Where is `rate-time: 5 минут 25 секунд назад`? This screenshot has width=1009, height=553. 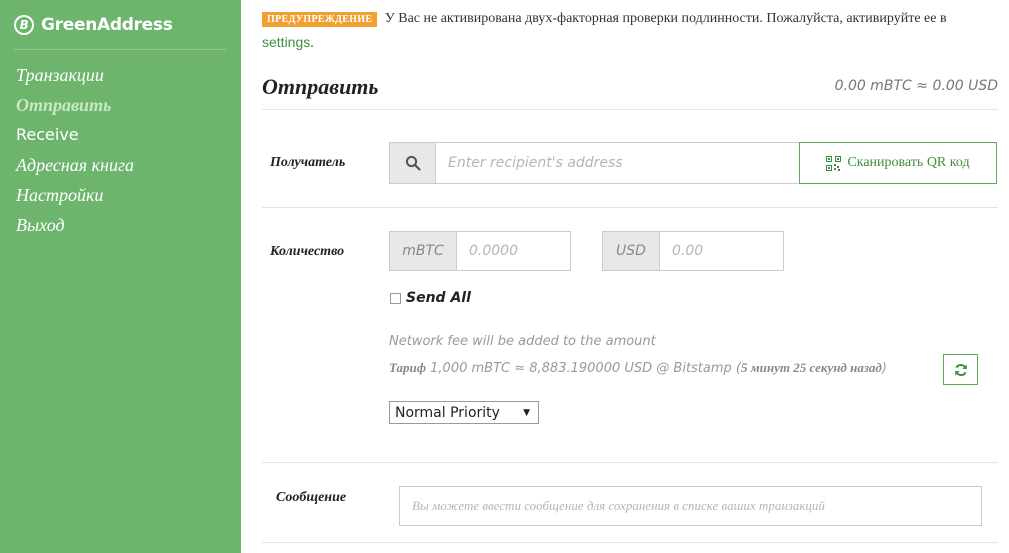
rate-time: 5 минут 25 секунд назад is located at coordinates (811, 367).